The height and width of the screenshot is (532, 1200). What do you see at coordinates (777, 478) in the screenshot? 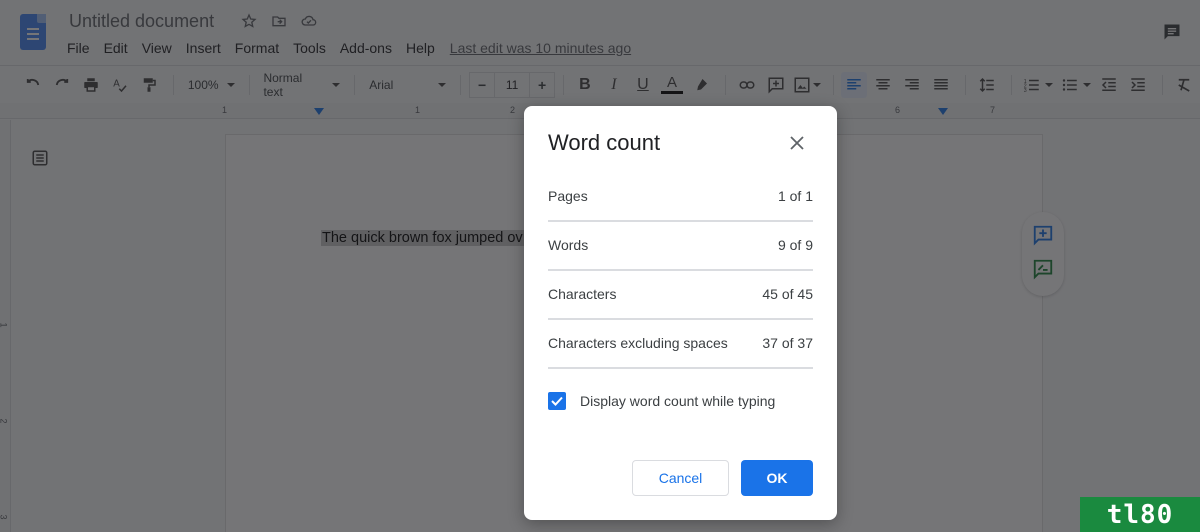
I see `ok-button: OK` at bounding box center [777, 478].